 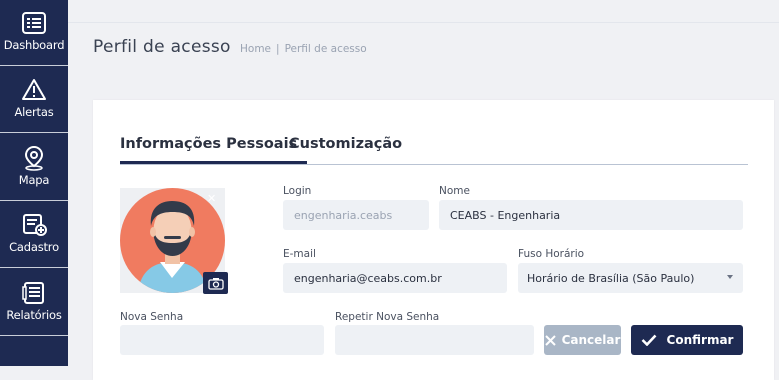 What do you see at coordinates (214, 150) in the screenshot?
I see `tab-informacoes-pessoais: Informações Pessoais` at bounding box center [214, 150].